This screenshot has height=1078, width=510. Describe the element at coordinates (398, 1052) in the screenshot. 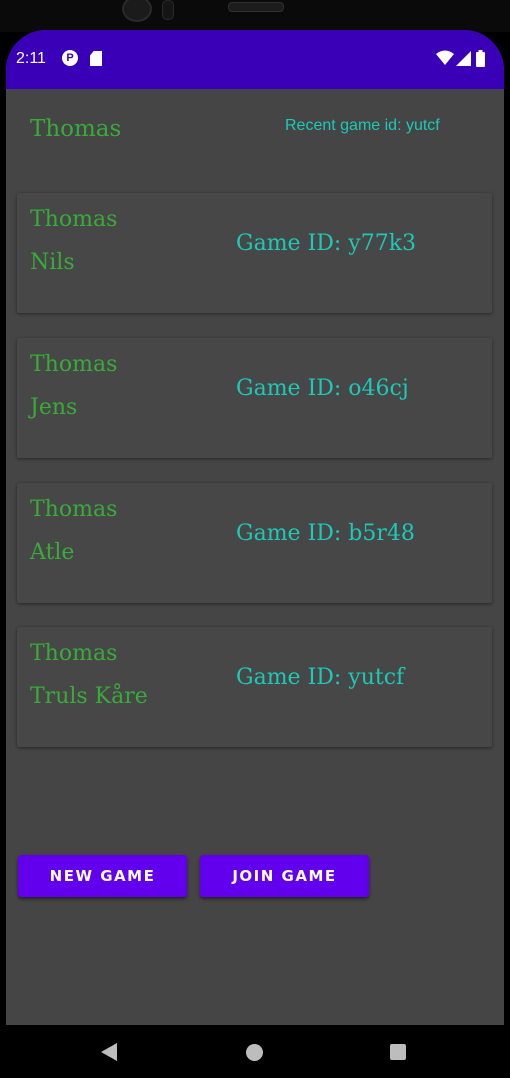

I see `recents-icon` at that location.